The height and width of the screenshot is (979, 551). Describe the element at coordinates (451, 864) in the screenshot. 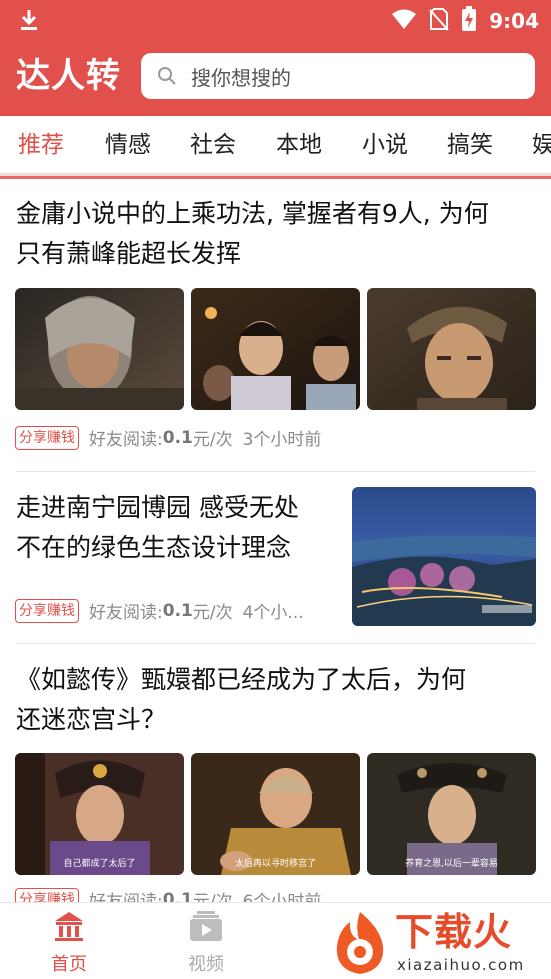

I see `video-subtitle: 养育之恩,以后一辈容易` at that location.